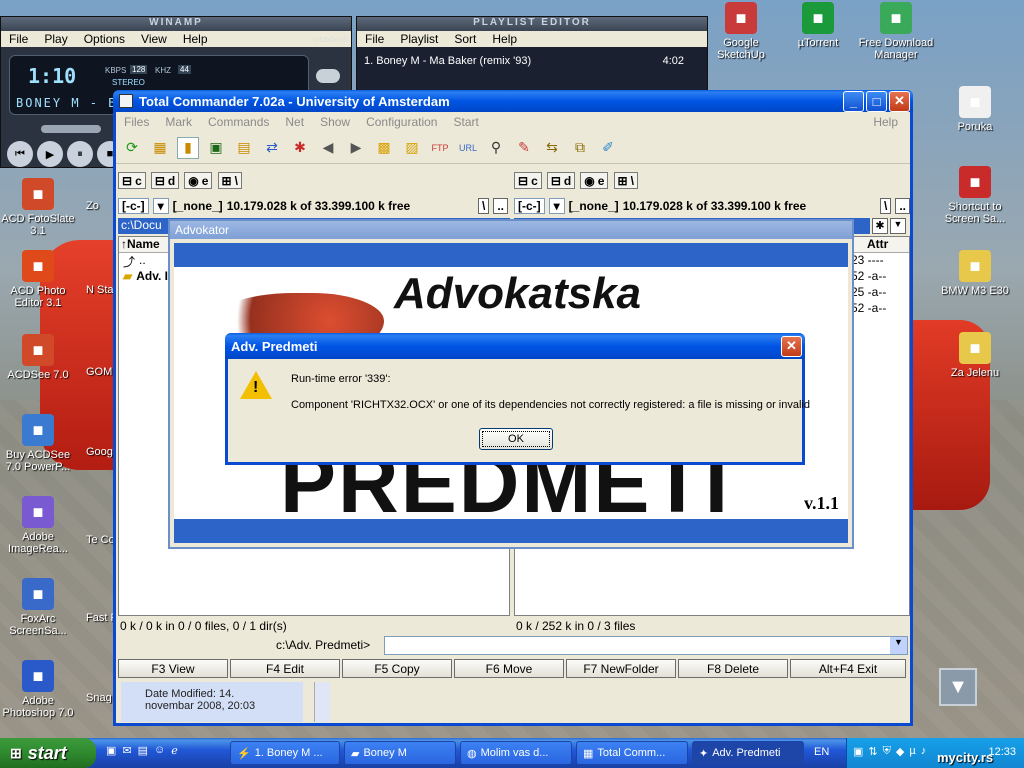 The width and height of the screenshot is (1024, 768). What do you see at coordinates (858, 751) in the screenshot?
I see `monitor-icon: ▣` at bounding box center [858, 751].